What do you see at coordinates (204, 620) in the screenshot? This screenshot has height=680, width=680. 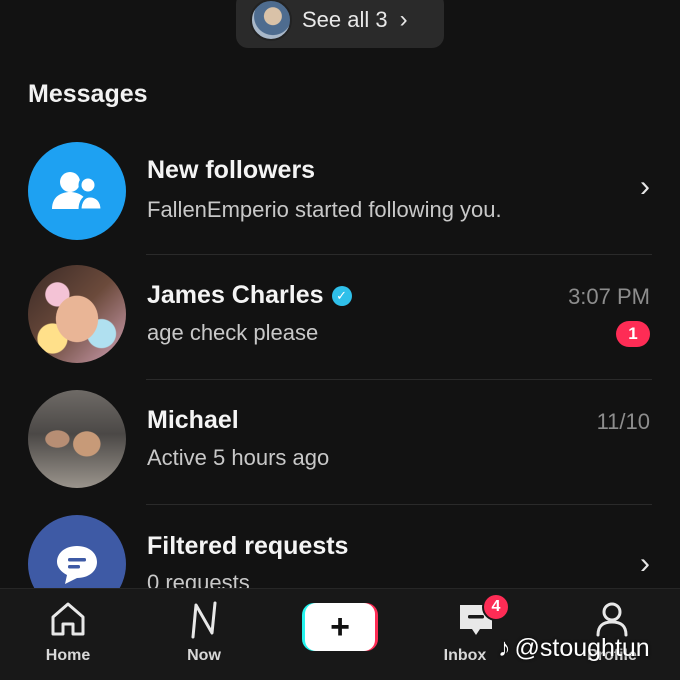 I see `now-icon` at bounding box center [204, 620].